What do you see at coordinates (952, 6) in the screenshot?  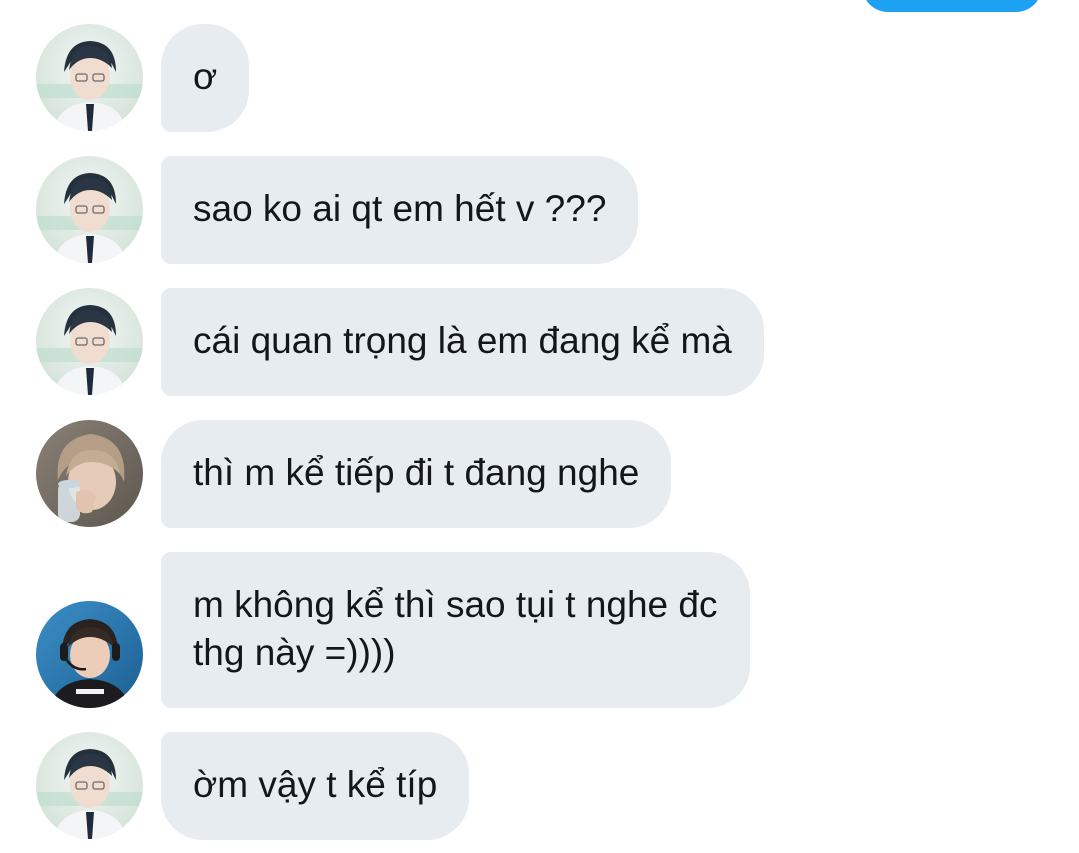 I see `sent-message-bubble` at bounding box center [952, 6].